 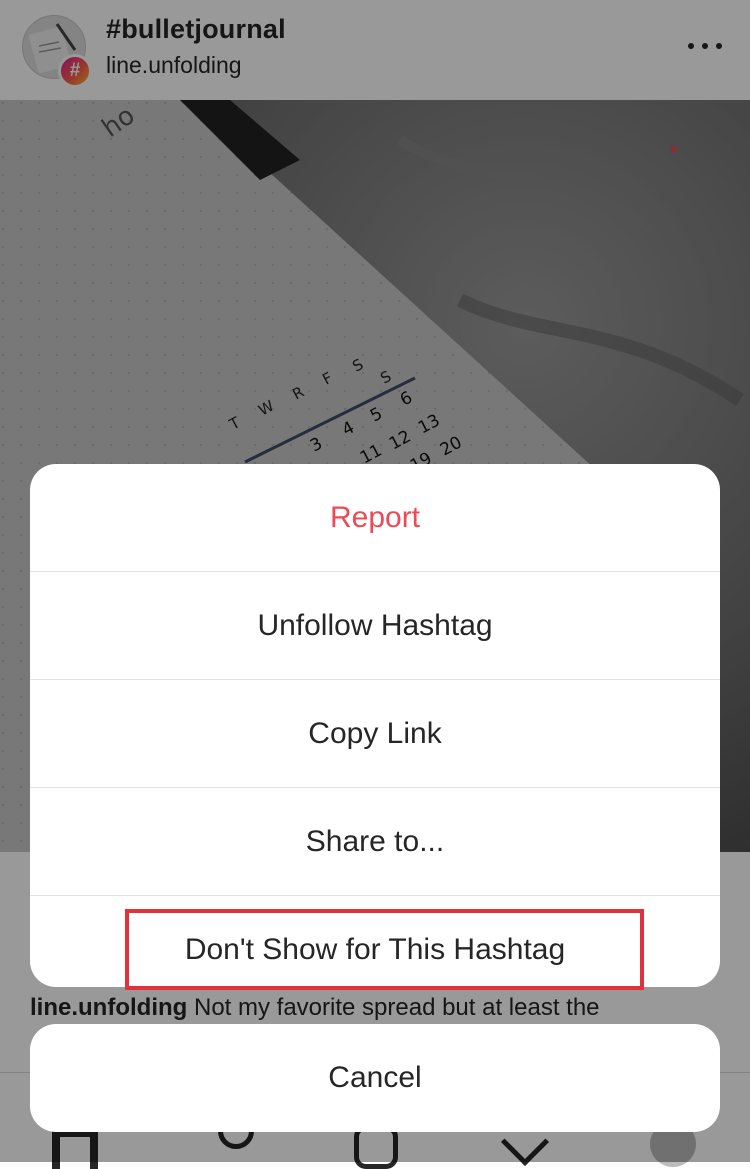 I want to click on dont-show-for-hashtag-button: Don't Show for This Hashtag, so click(x=375, y=941).